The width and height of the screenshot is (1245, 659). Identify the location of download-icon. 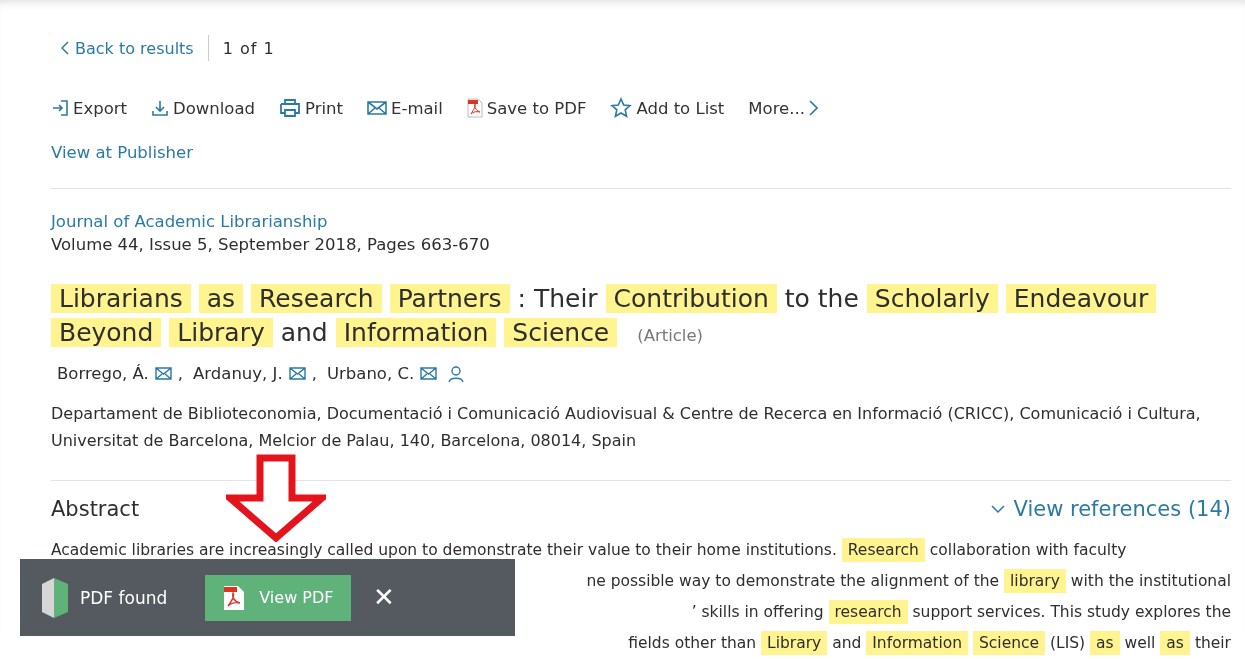
(160, 108).